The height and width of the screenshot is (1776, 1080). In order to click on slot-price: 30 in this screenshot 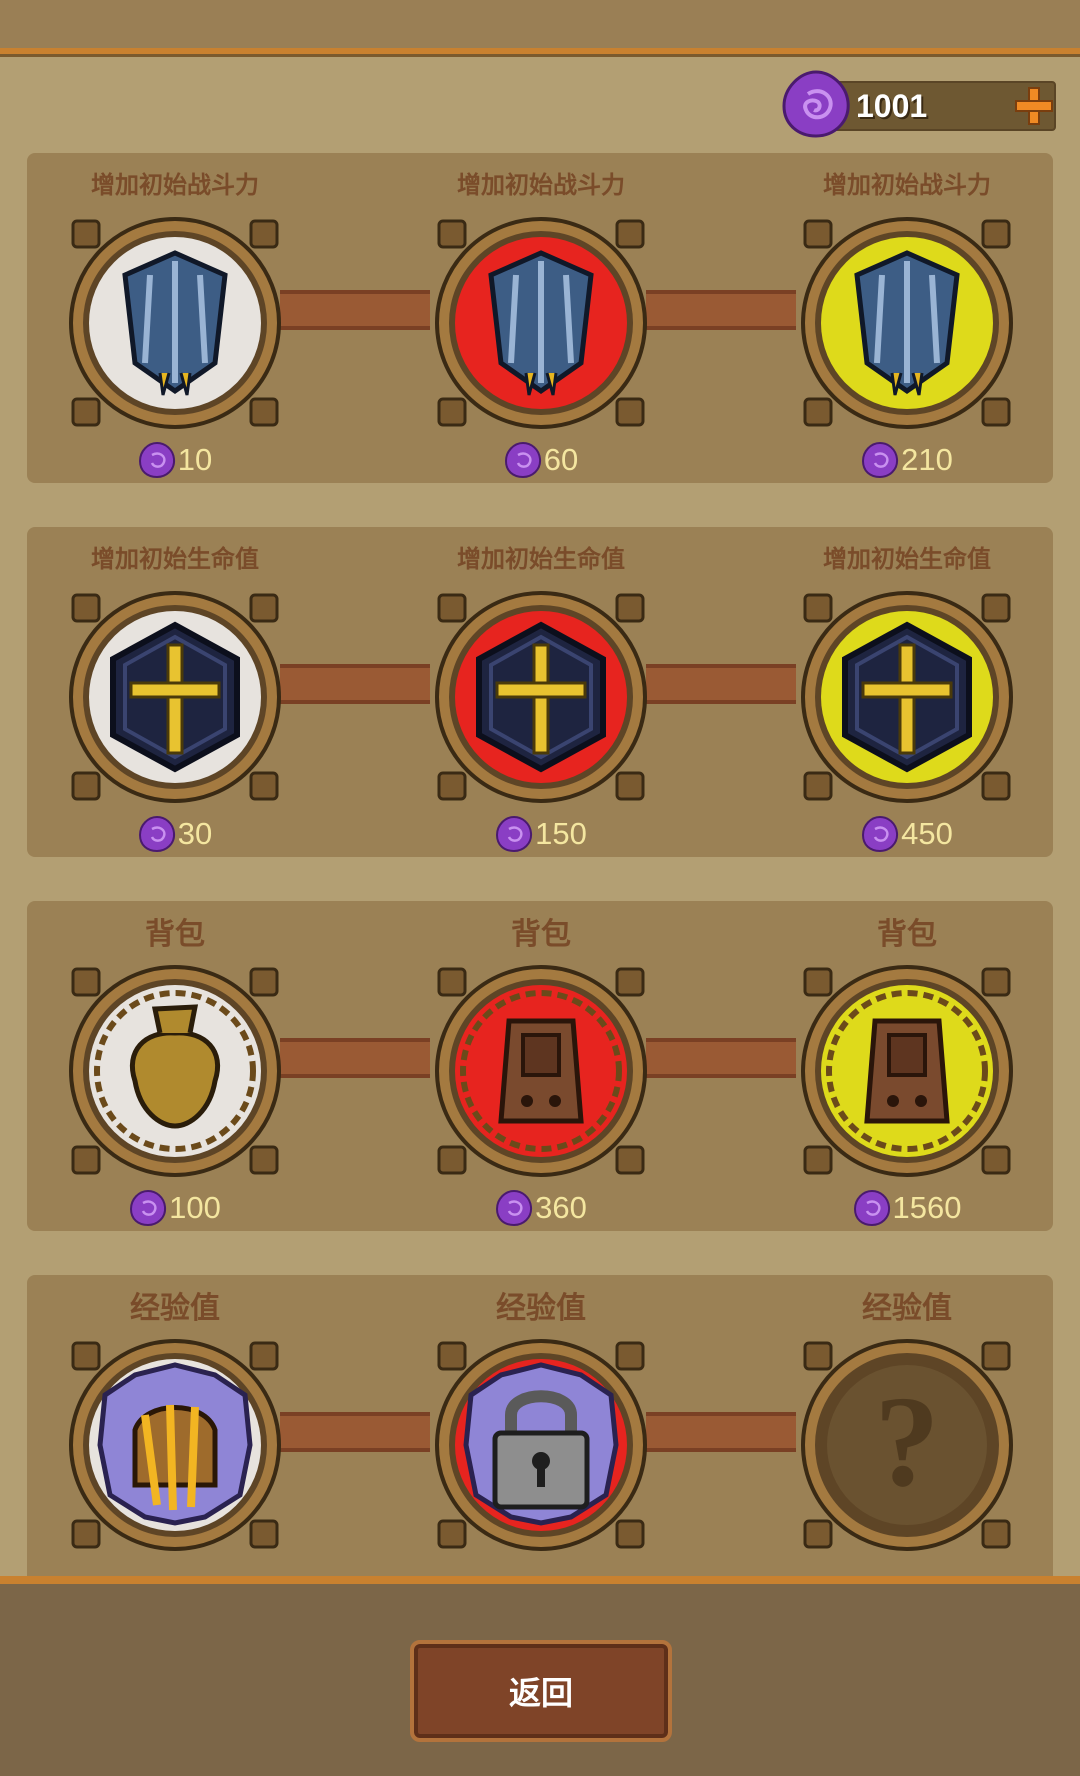, I will do `click(175, 835)`.